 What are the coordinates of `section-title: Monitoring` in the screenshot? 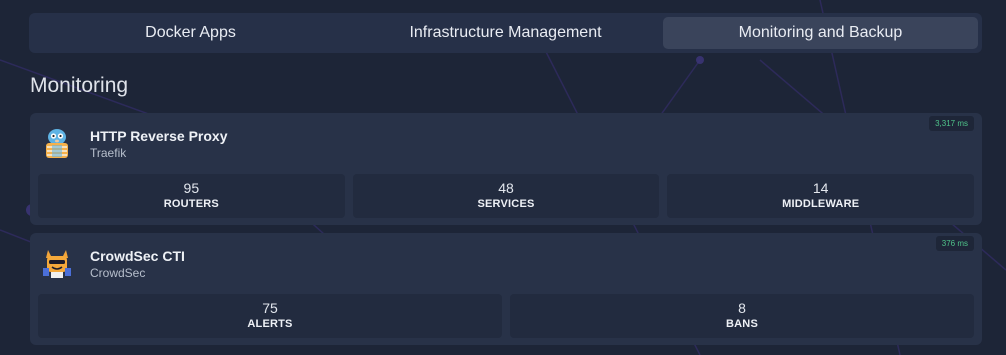 It's located at (79, 85).